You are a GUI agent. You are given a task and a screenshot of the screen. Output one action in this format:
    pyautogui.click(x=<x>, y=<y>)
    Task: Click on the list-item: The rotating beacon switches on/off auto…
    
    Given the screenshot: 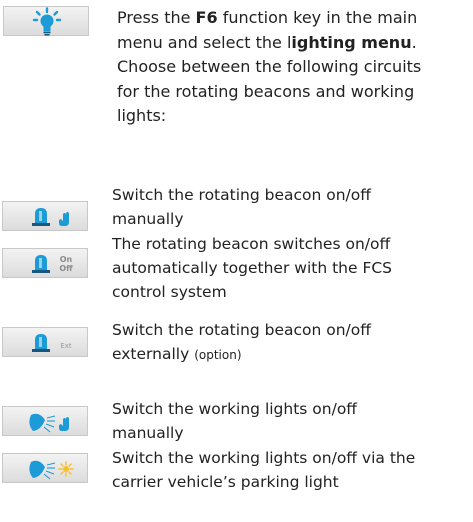 What is the action you would take?
    pyautogui.click(x=292, y=268)
    